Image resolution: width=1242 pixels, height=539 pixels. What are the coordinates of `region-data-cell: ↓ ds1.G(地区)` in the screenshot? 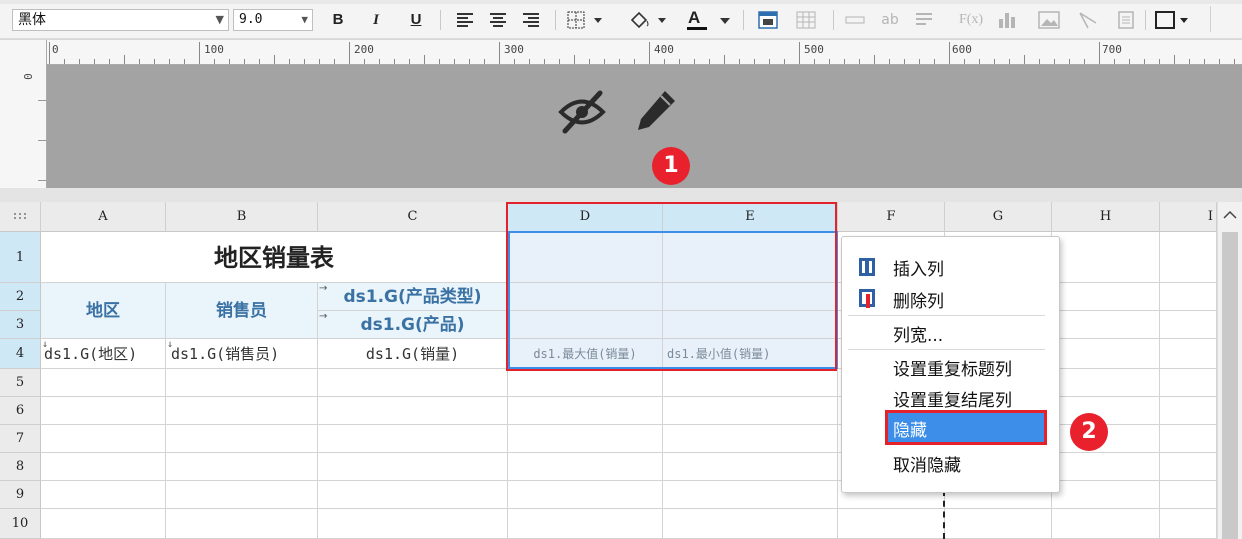 It's located at (103, 354).